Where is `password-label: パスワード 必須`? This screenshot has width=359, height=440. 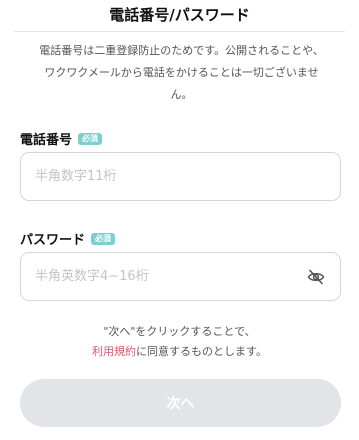
password-label: パスワード 必須 is located at coordinates (68, 238).